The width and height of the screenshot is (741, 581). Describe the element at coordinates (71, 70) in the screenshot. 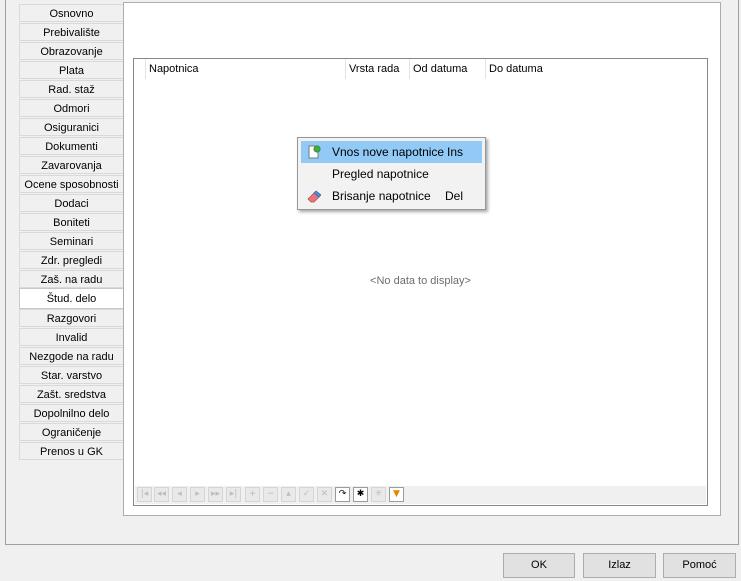

I see `tab-plata: Plata` at that location.